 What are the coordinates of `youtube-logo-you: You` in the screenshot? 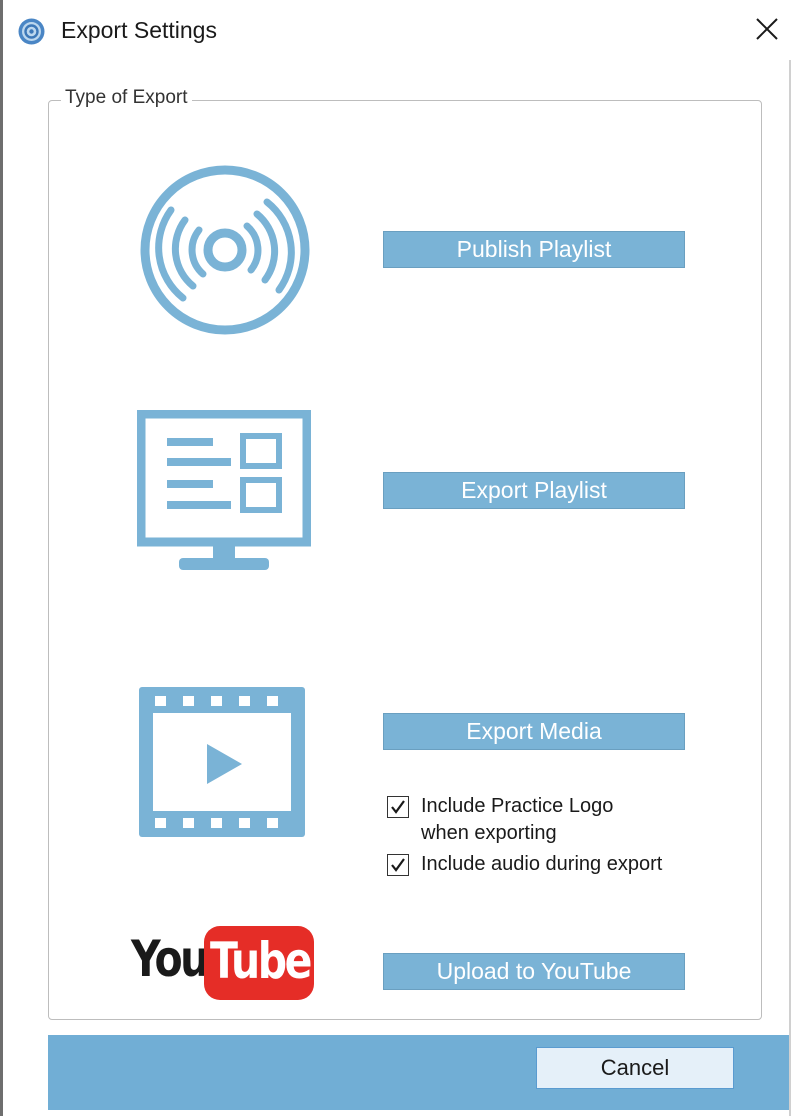 It's located at (170, 959).